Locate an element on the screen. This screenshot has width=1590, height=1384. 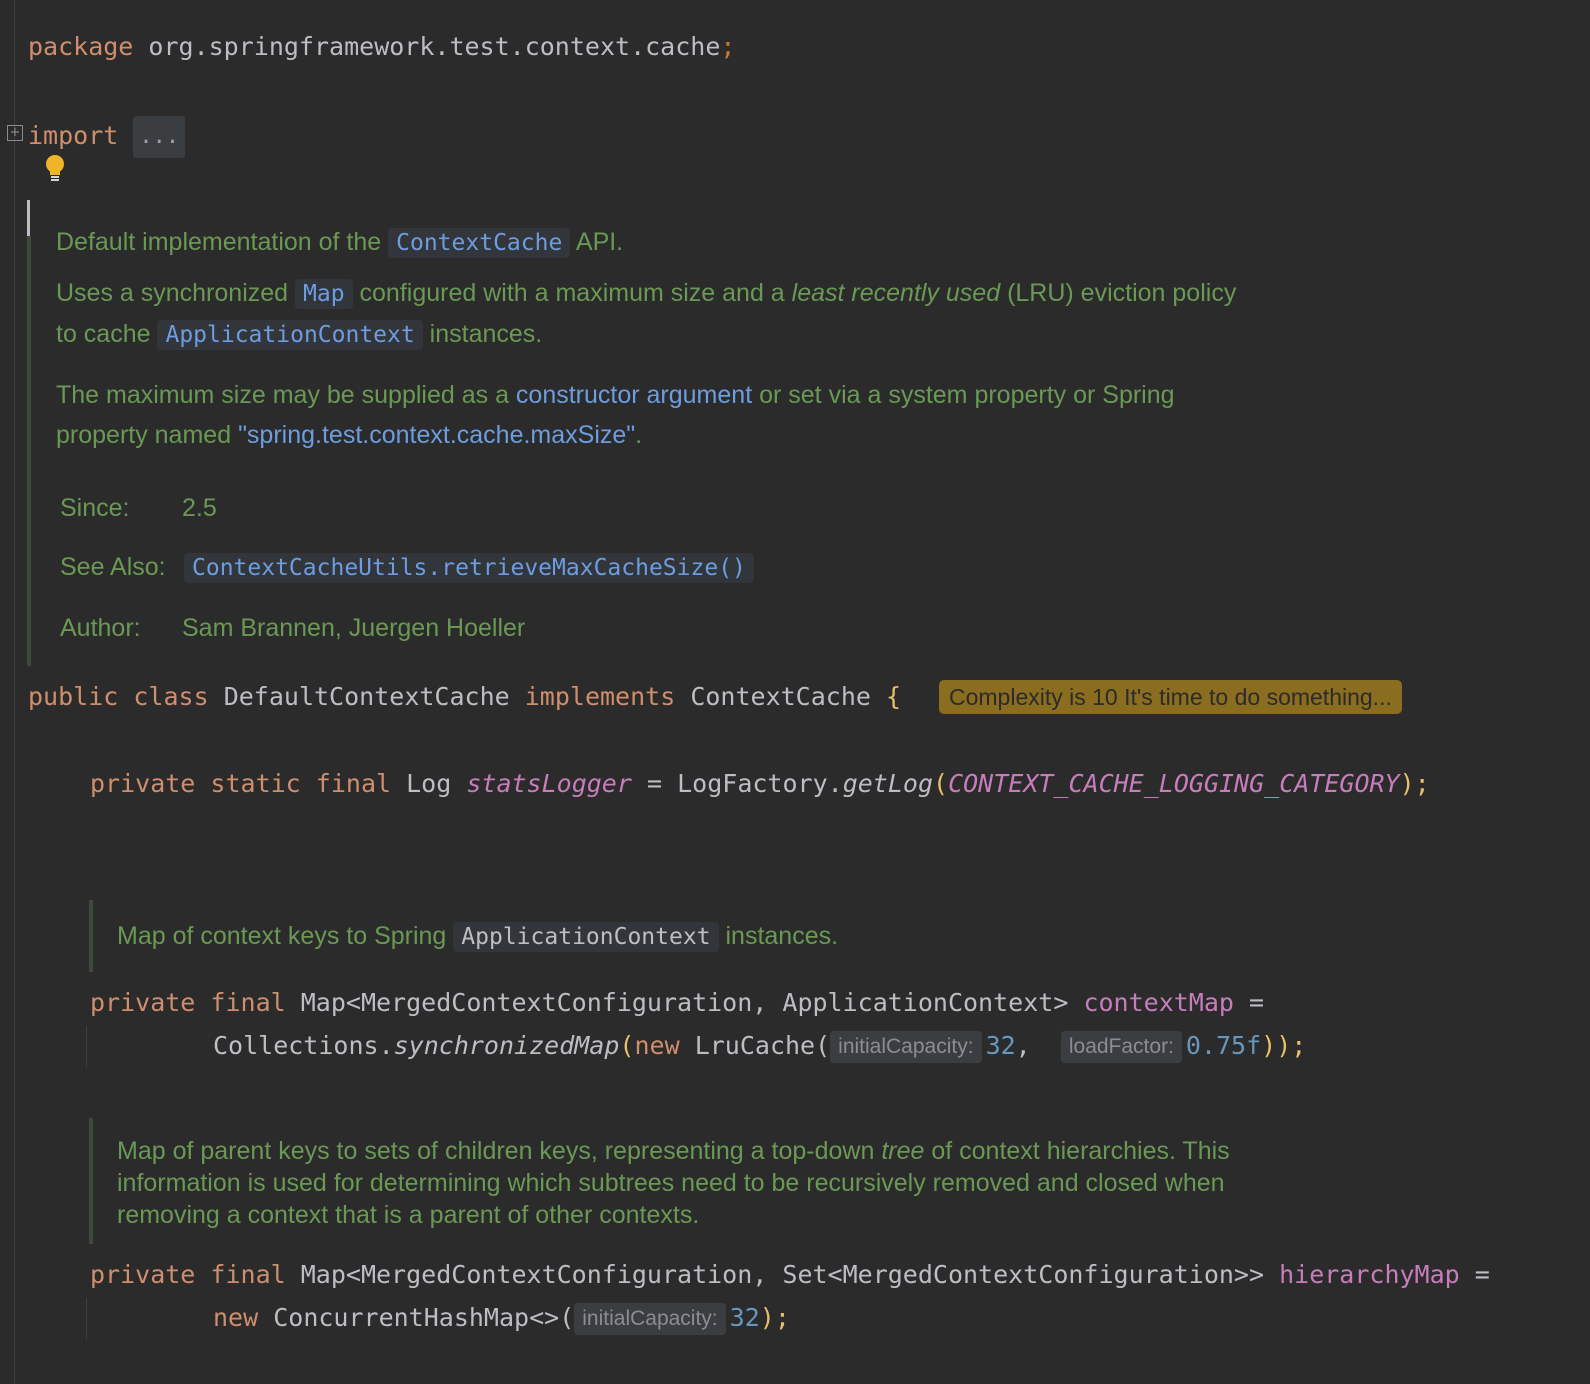
doc-code-link: ContextCache is located at coordinates (479, 243).